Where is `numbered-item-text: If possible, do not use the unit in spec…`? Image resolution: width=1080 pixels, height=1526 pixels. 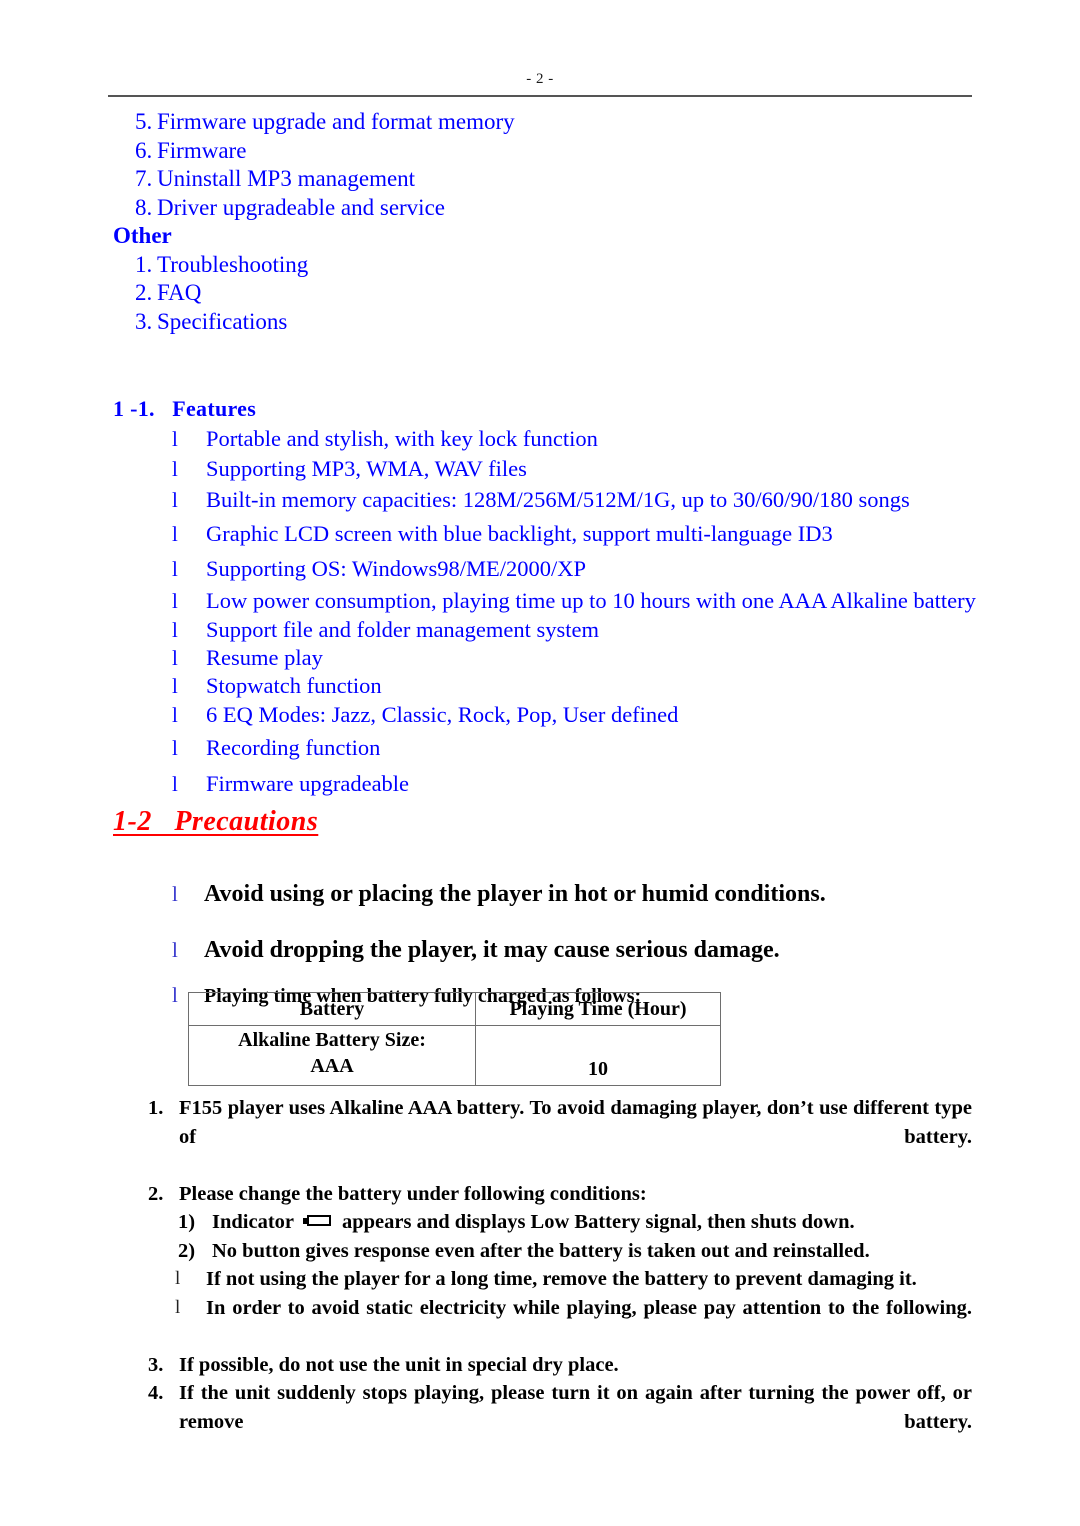
numbered-item-text: If possible, do not use the unit in spec… is located at coordinates (399, 1364).